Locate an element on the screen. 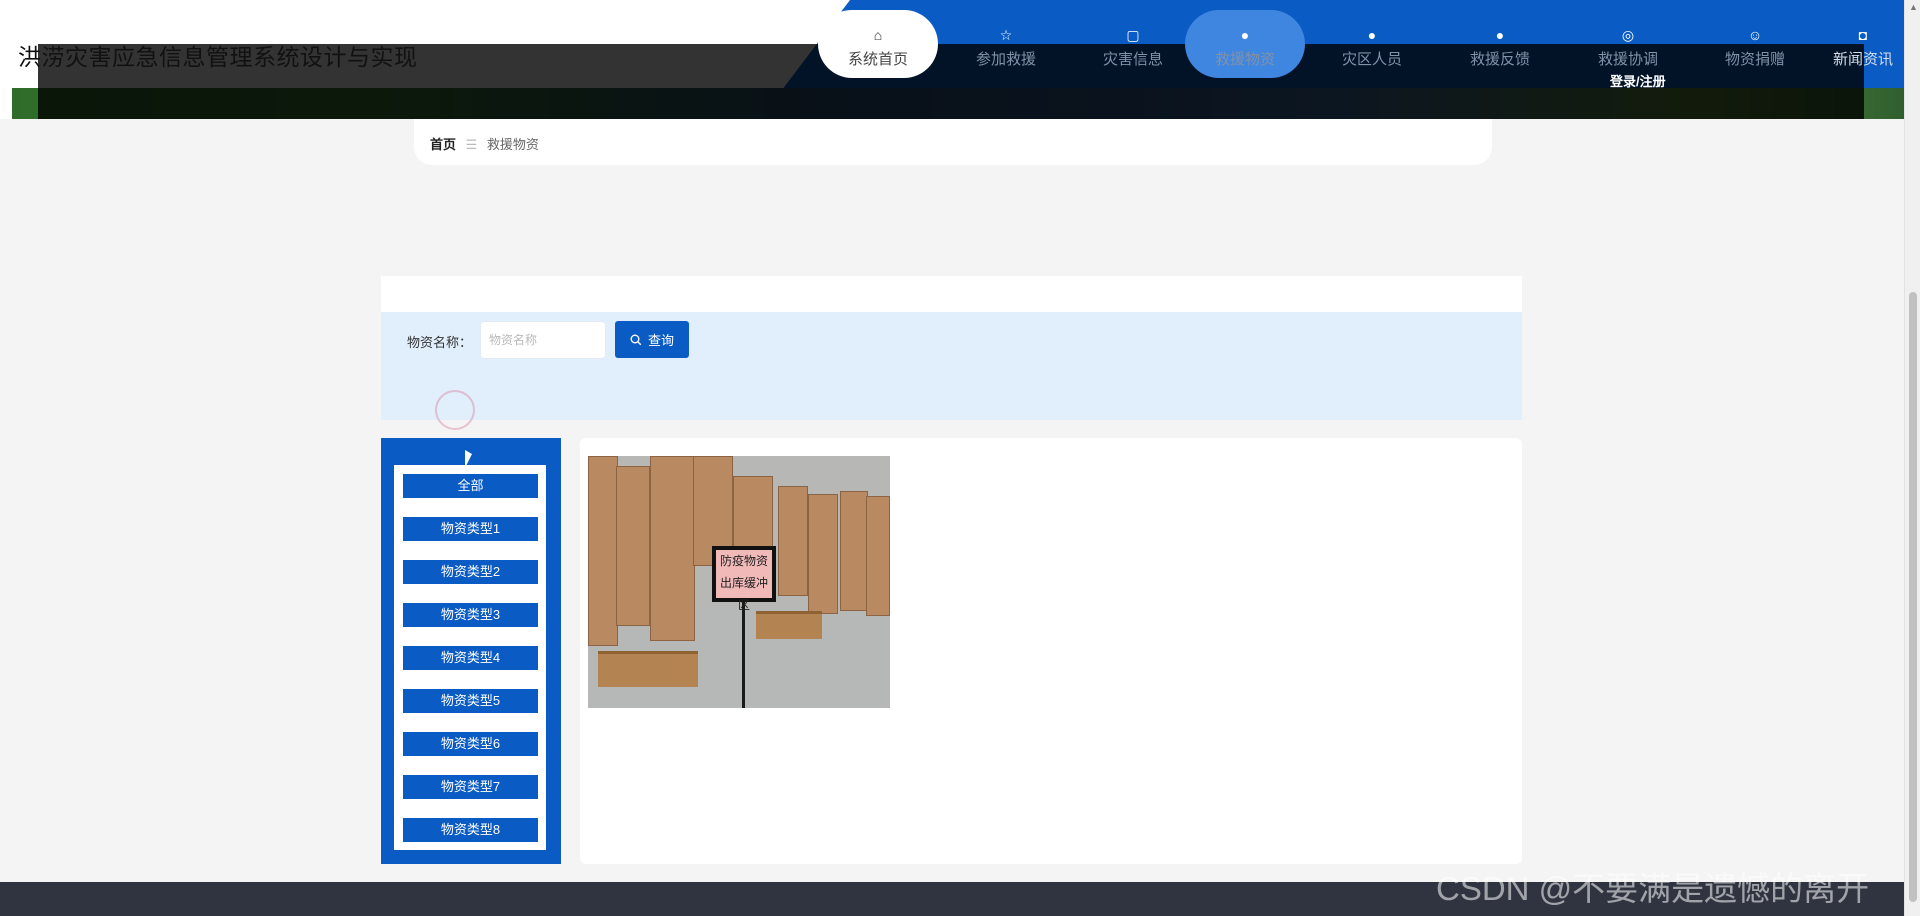 This screenshot has height=916, width=1920. category-all: 全部 is located at coordinates (470, 486).